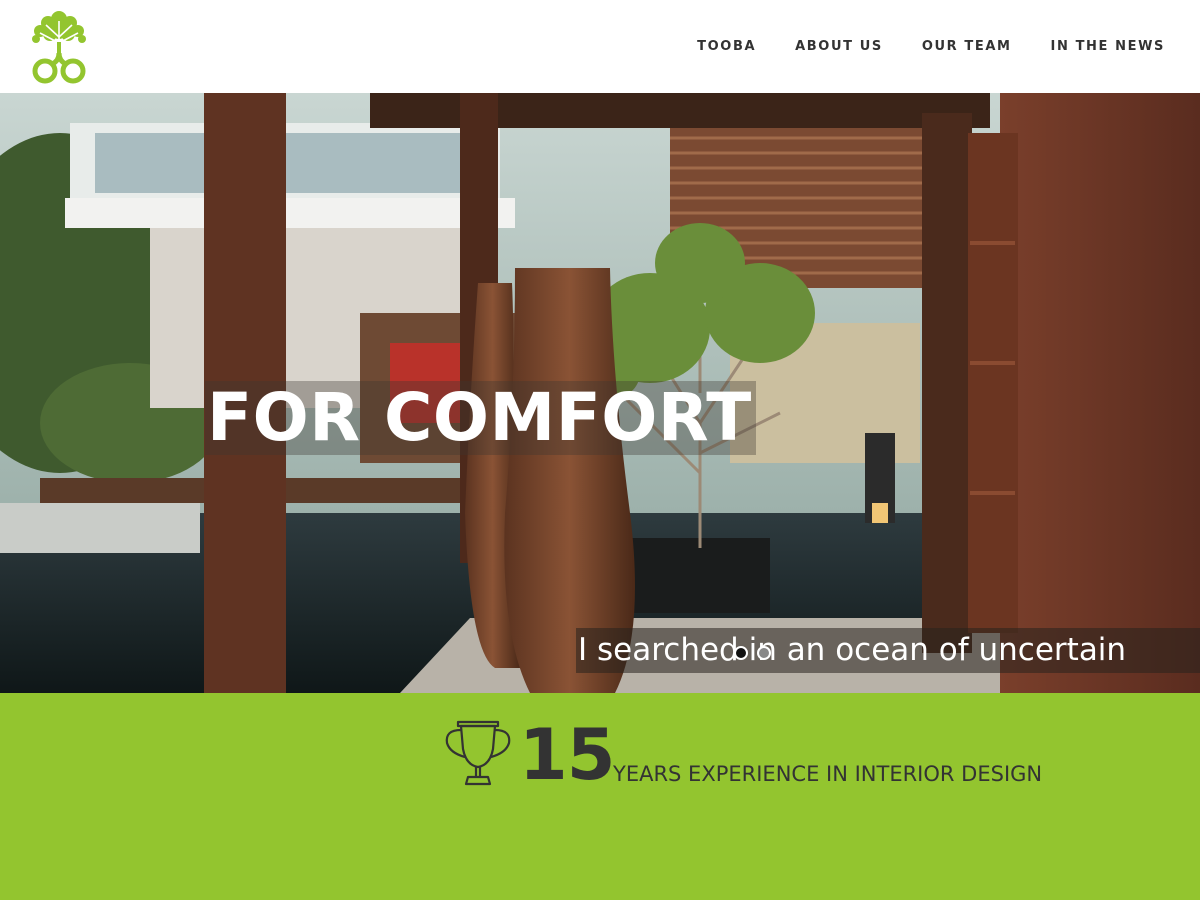 The width and height of the screenshot is (1200, 900). What do you see at coordinates (59, 47) in the screenshot?
I see `tree-logo-icon` at bounding box center [59, 47].